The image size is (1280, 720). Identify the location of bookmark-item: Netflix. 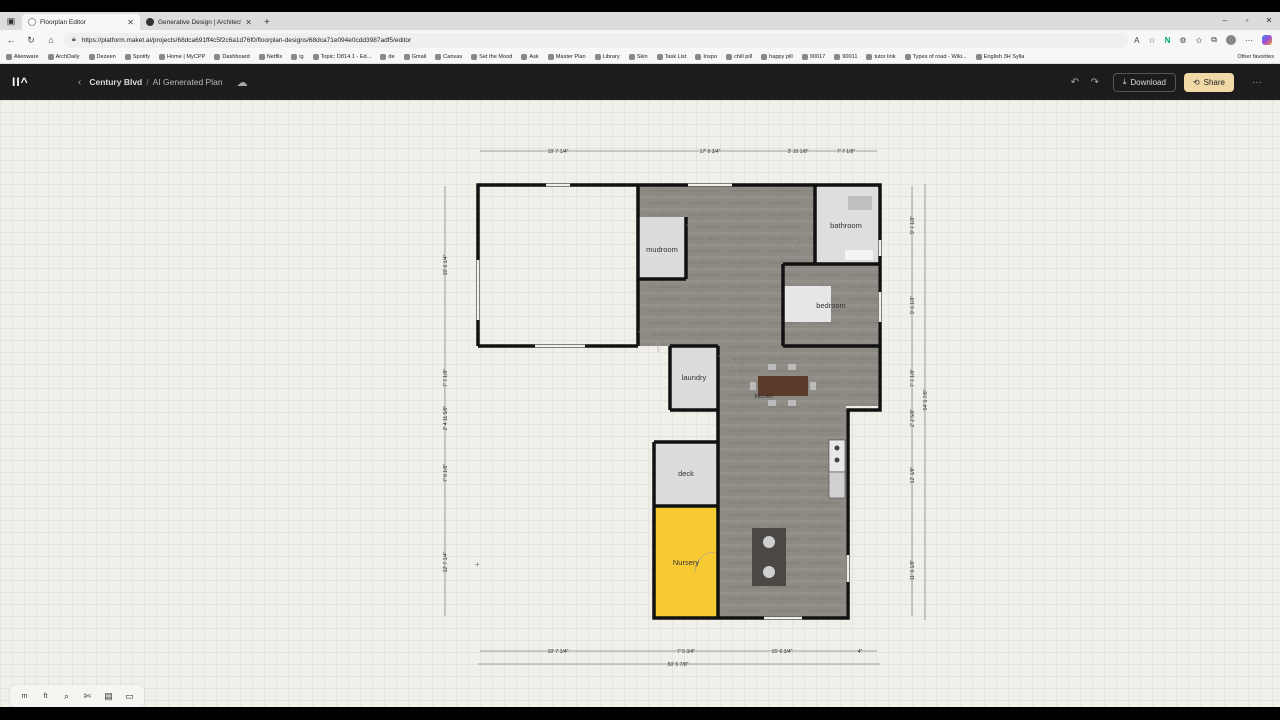
(270, 56).